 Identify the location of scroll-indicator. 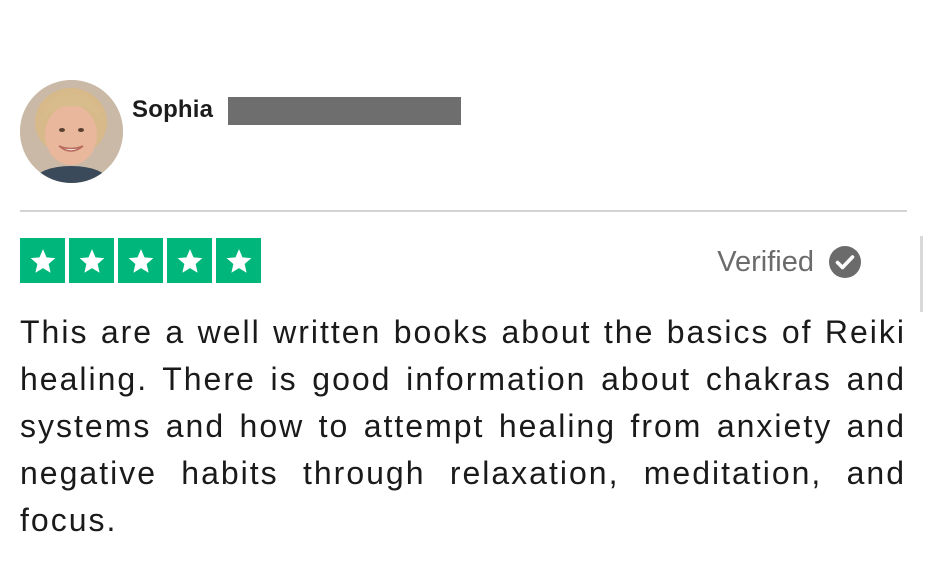
(921, 274).